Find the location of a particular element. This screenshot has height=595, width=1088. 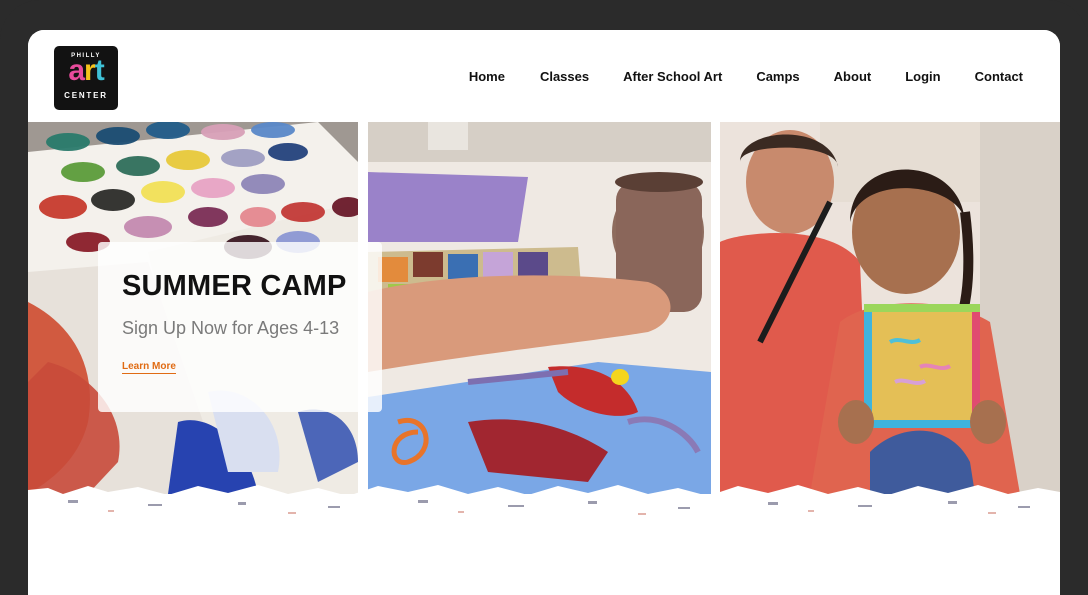

torn-paper-edge is located at coordinates (544, 512).